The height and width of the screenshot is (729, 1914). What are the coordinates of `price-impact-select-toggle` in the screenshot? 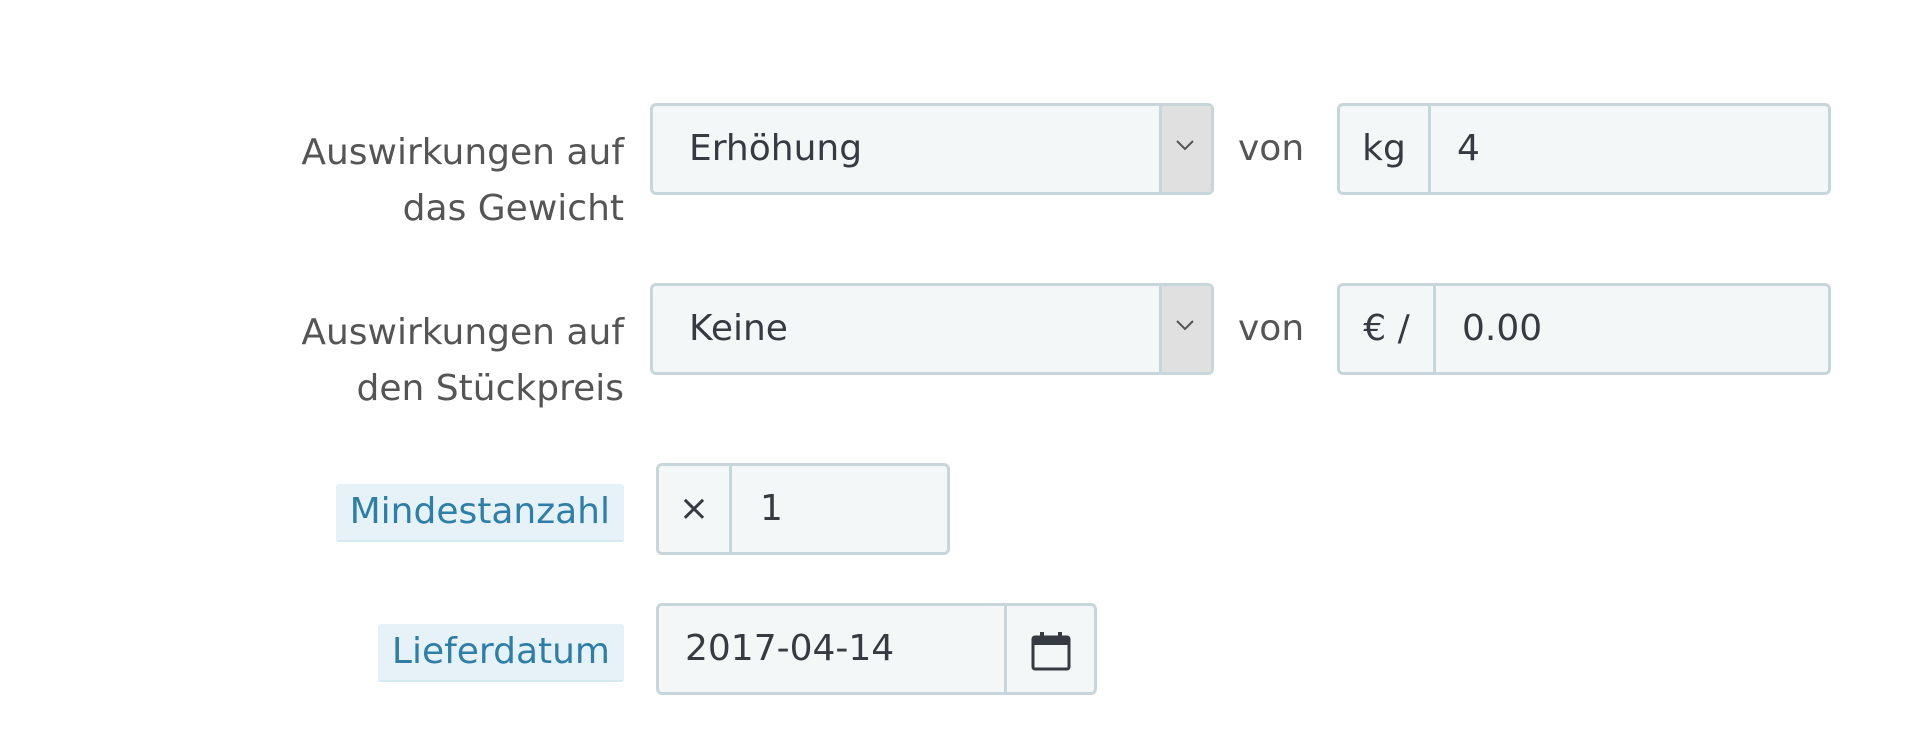 It's located at (1185, 329).